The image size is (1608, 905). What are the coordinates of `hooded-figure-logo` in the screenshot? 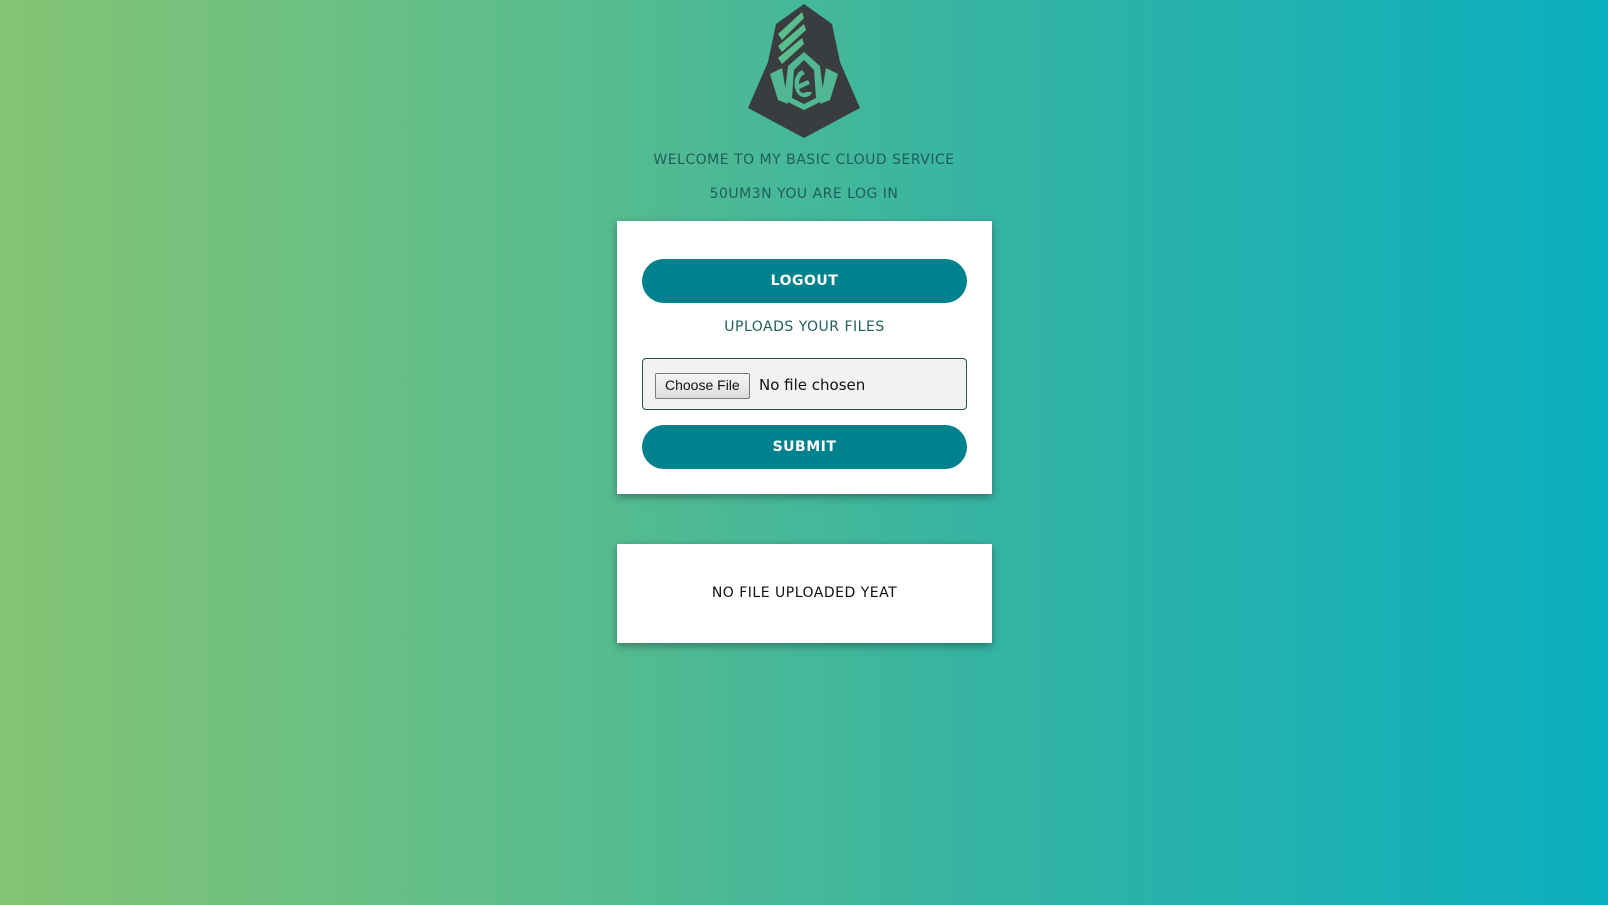 It's located at (804, 71).